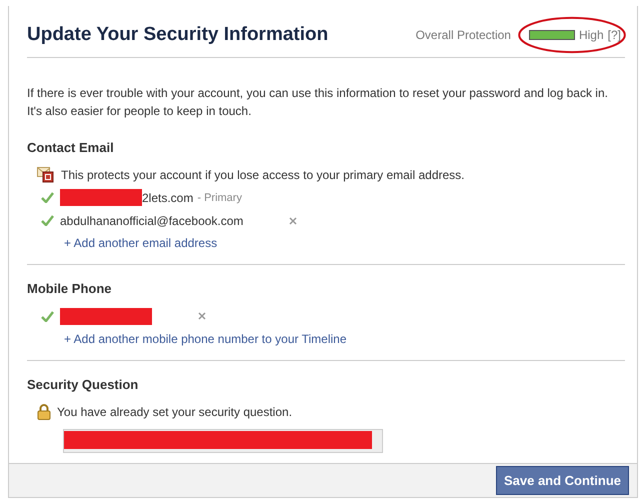 This screenshot has width=640, height=504. What do you see at coordinates (562, 481) in the screenshot?
I see `save-button: Save and Continue` at bounding box center [562, 481].